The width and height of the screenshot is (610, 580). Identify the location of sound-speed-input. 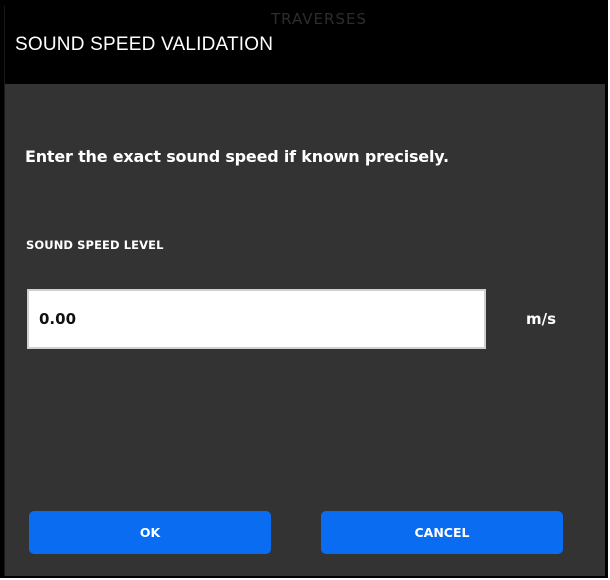
(256, 319).